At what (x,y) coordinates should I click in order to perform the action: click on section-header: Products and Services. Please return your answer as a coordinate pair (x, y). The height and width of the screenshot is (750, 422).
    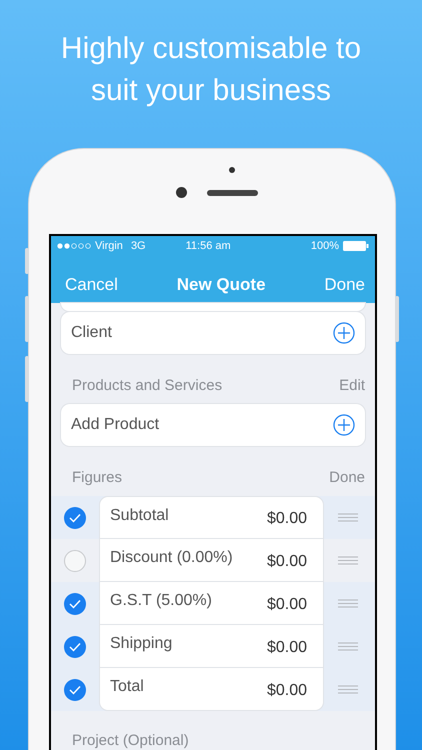
    Looking at the image, I should click on (147, 386).